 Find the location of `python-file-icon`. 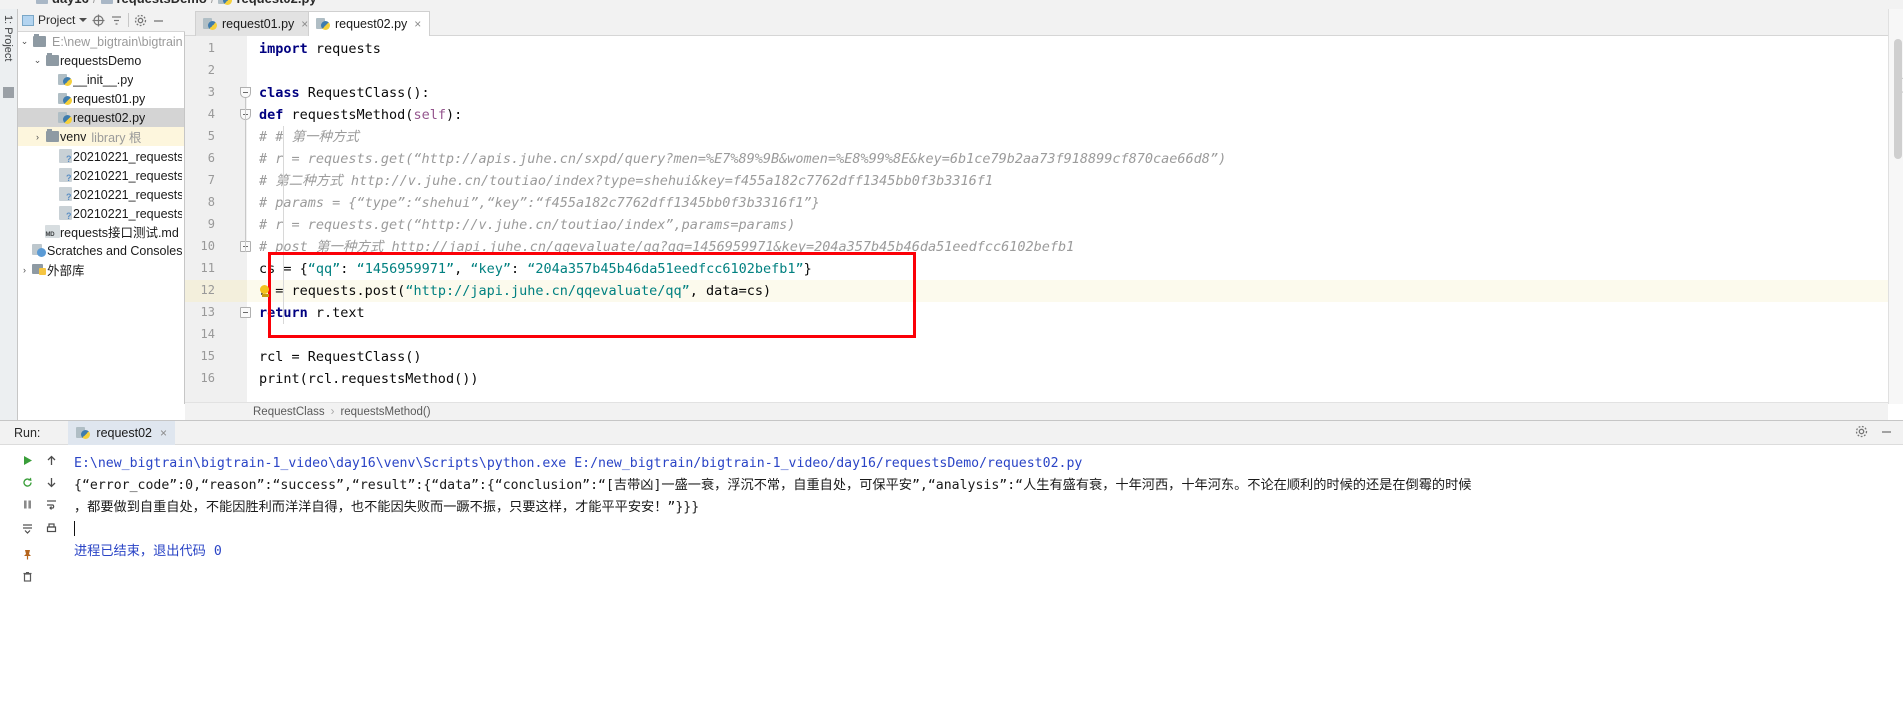

python-file-icon is located at coordinates (65, 99).